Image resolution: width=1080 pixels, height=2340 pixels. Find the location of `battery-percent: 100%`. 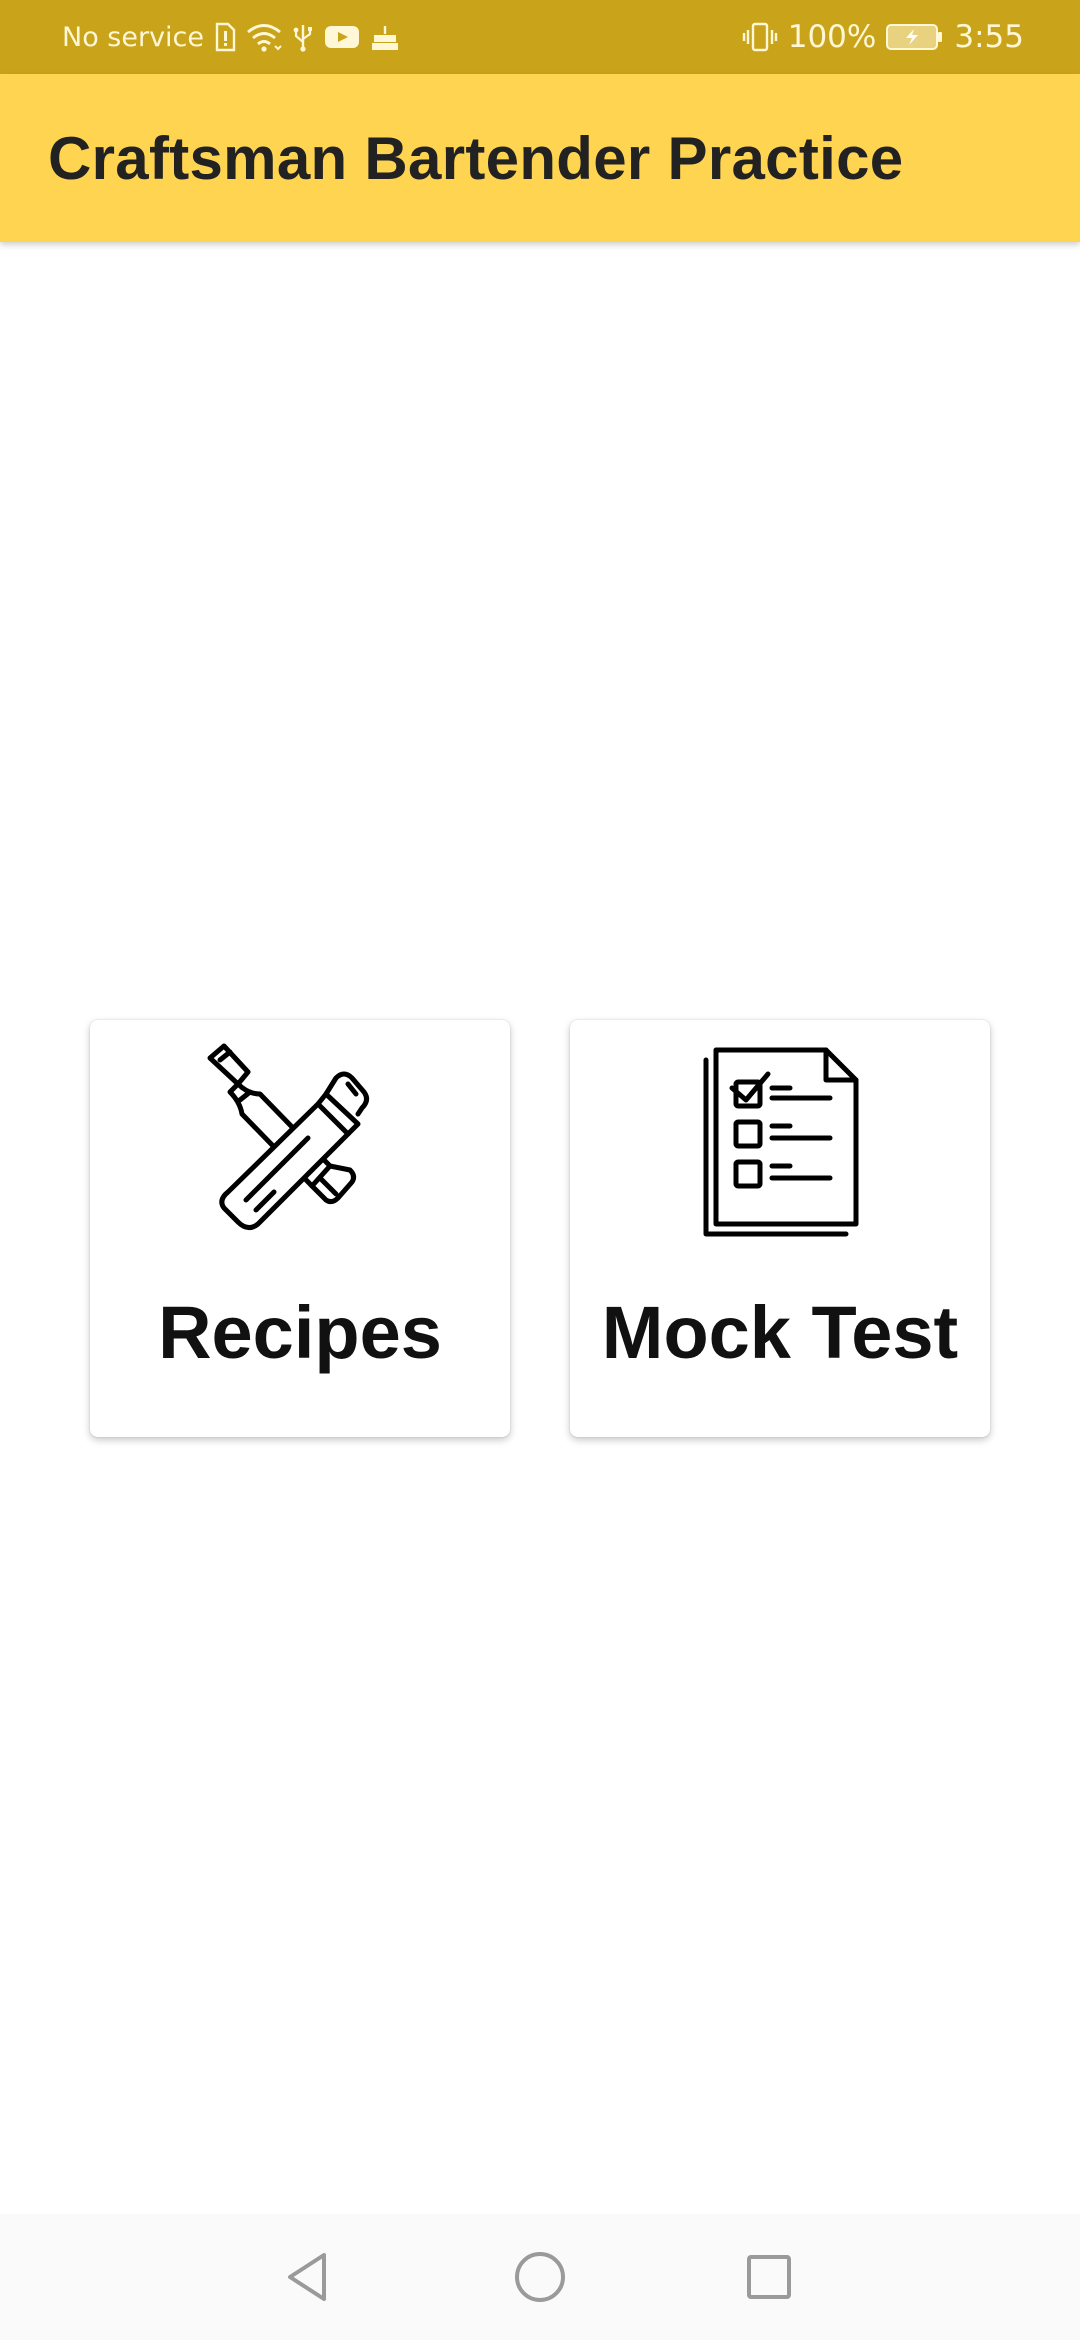

battery-percent: 100% is located at coordinates (832, 37).